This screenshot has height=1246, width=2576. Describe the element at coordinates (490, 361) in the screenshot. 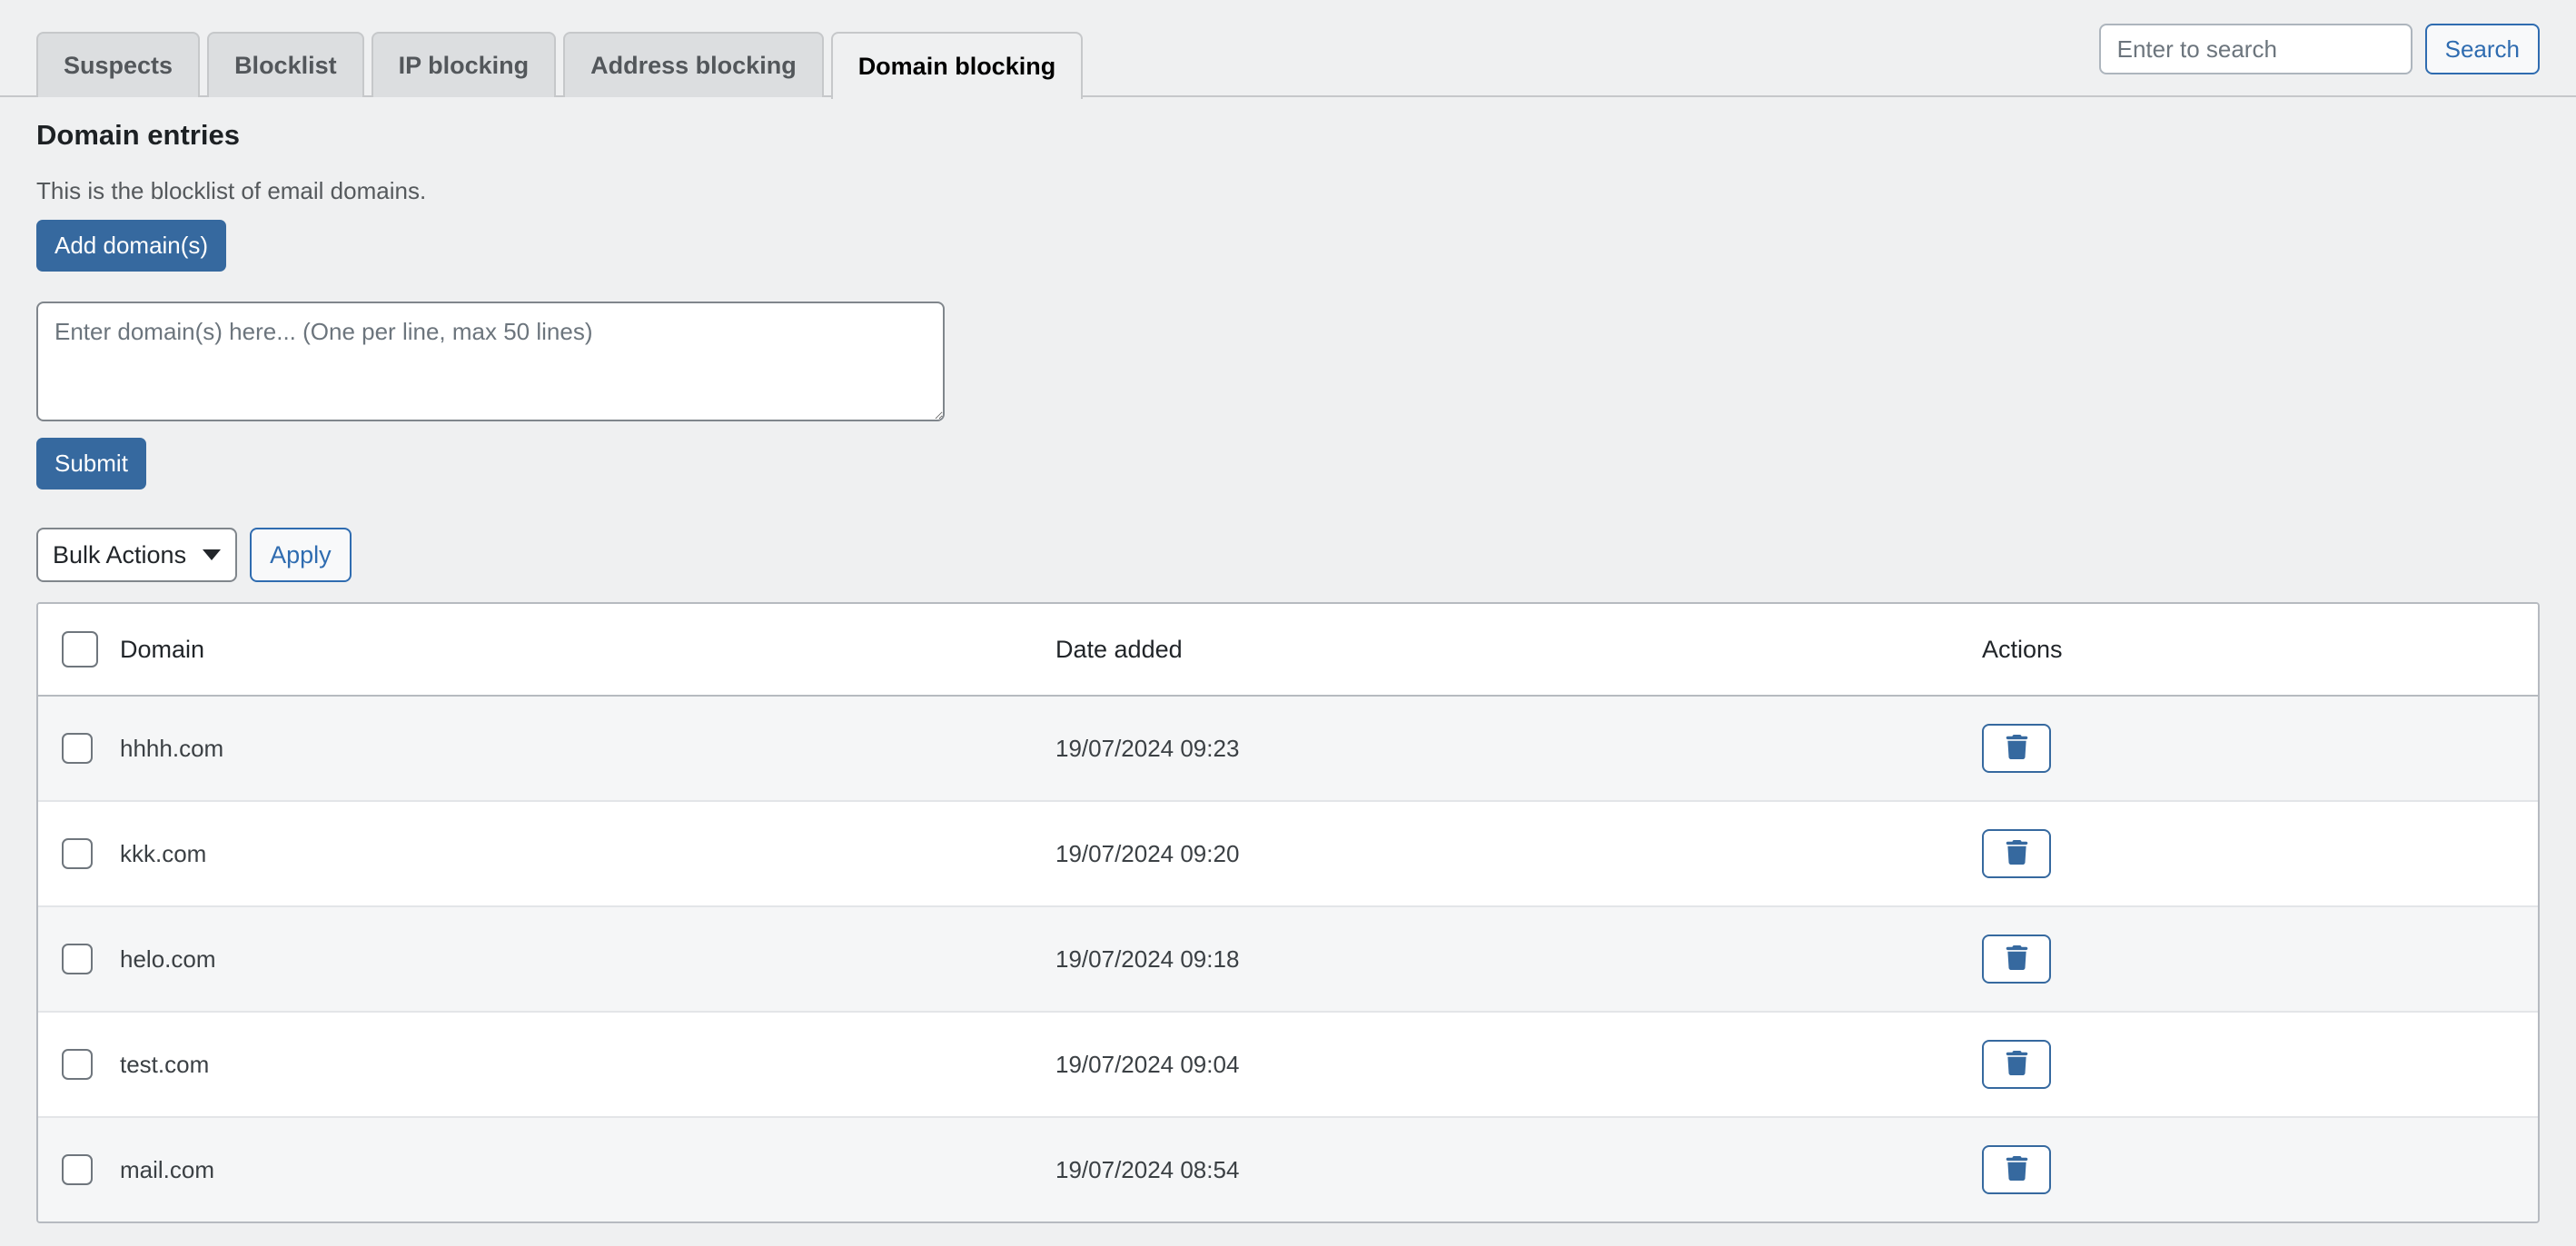

I see `domain-input-textarea` at that location.